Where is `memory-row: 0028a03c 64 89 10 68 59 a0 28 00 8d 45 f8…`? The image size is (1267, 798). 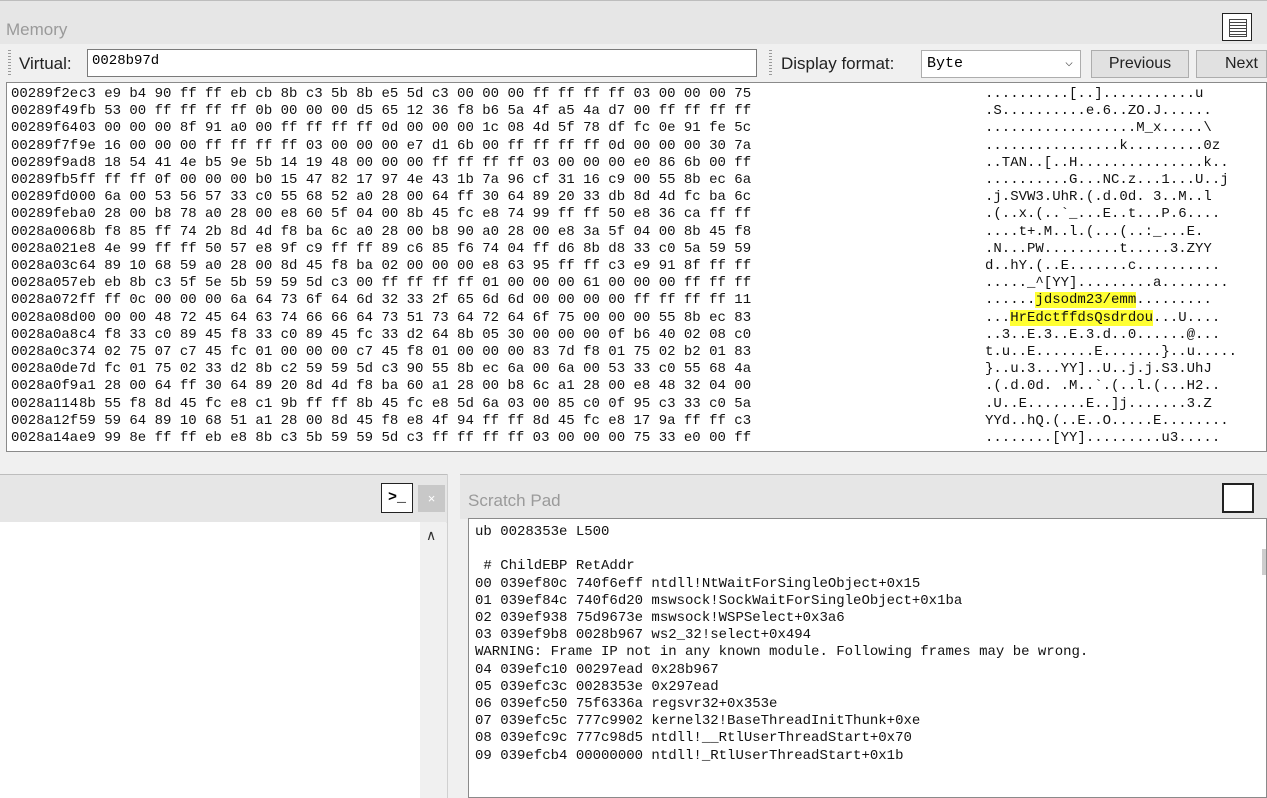
memory-row: 0028a03c 64 89 10 68 59 a0 28 00 8d 45 f8… is located at coordinates (634, 266).